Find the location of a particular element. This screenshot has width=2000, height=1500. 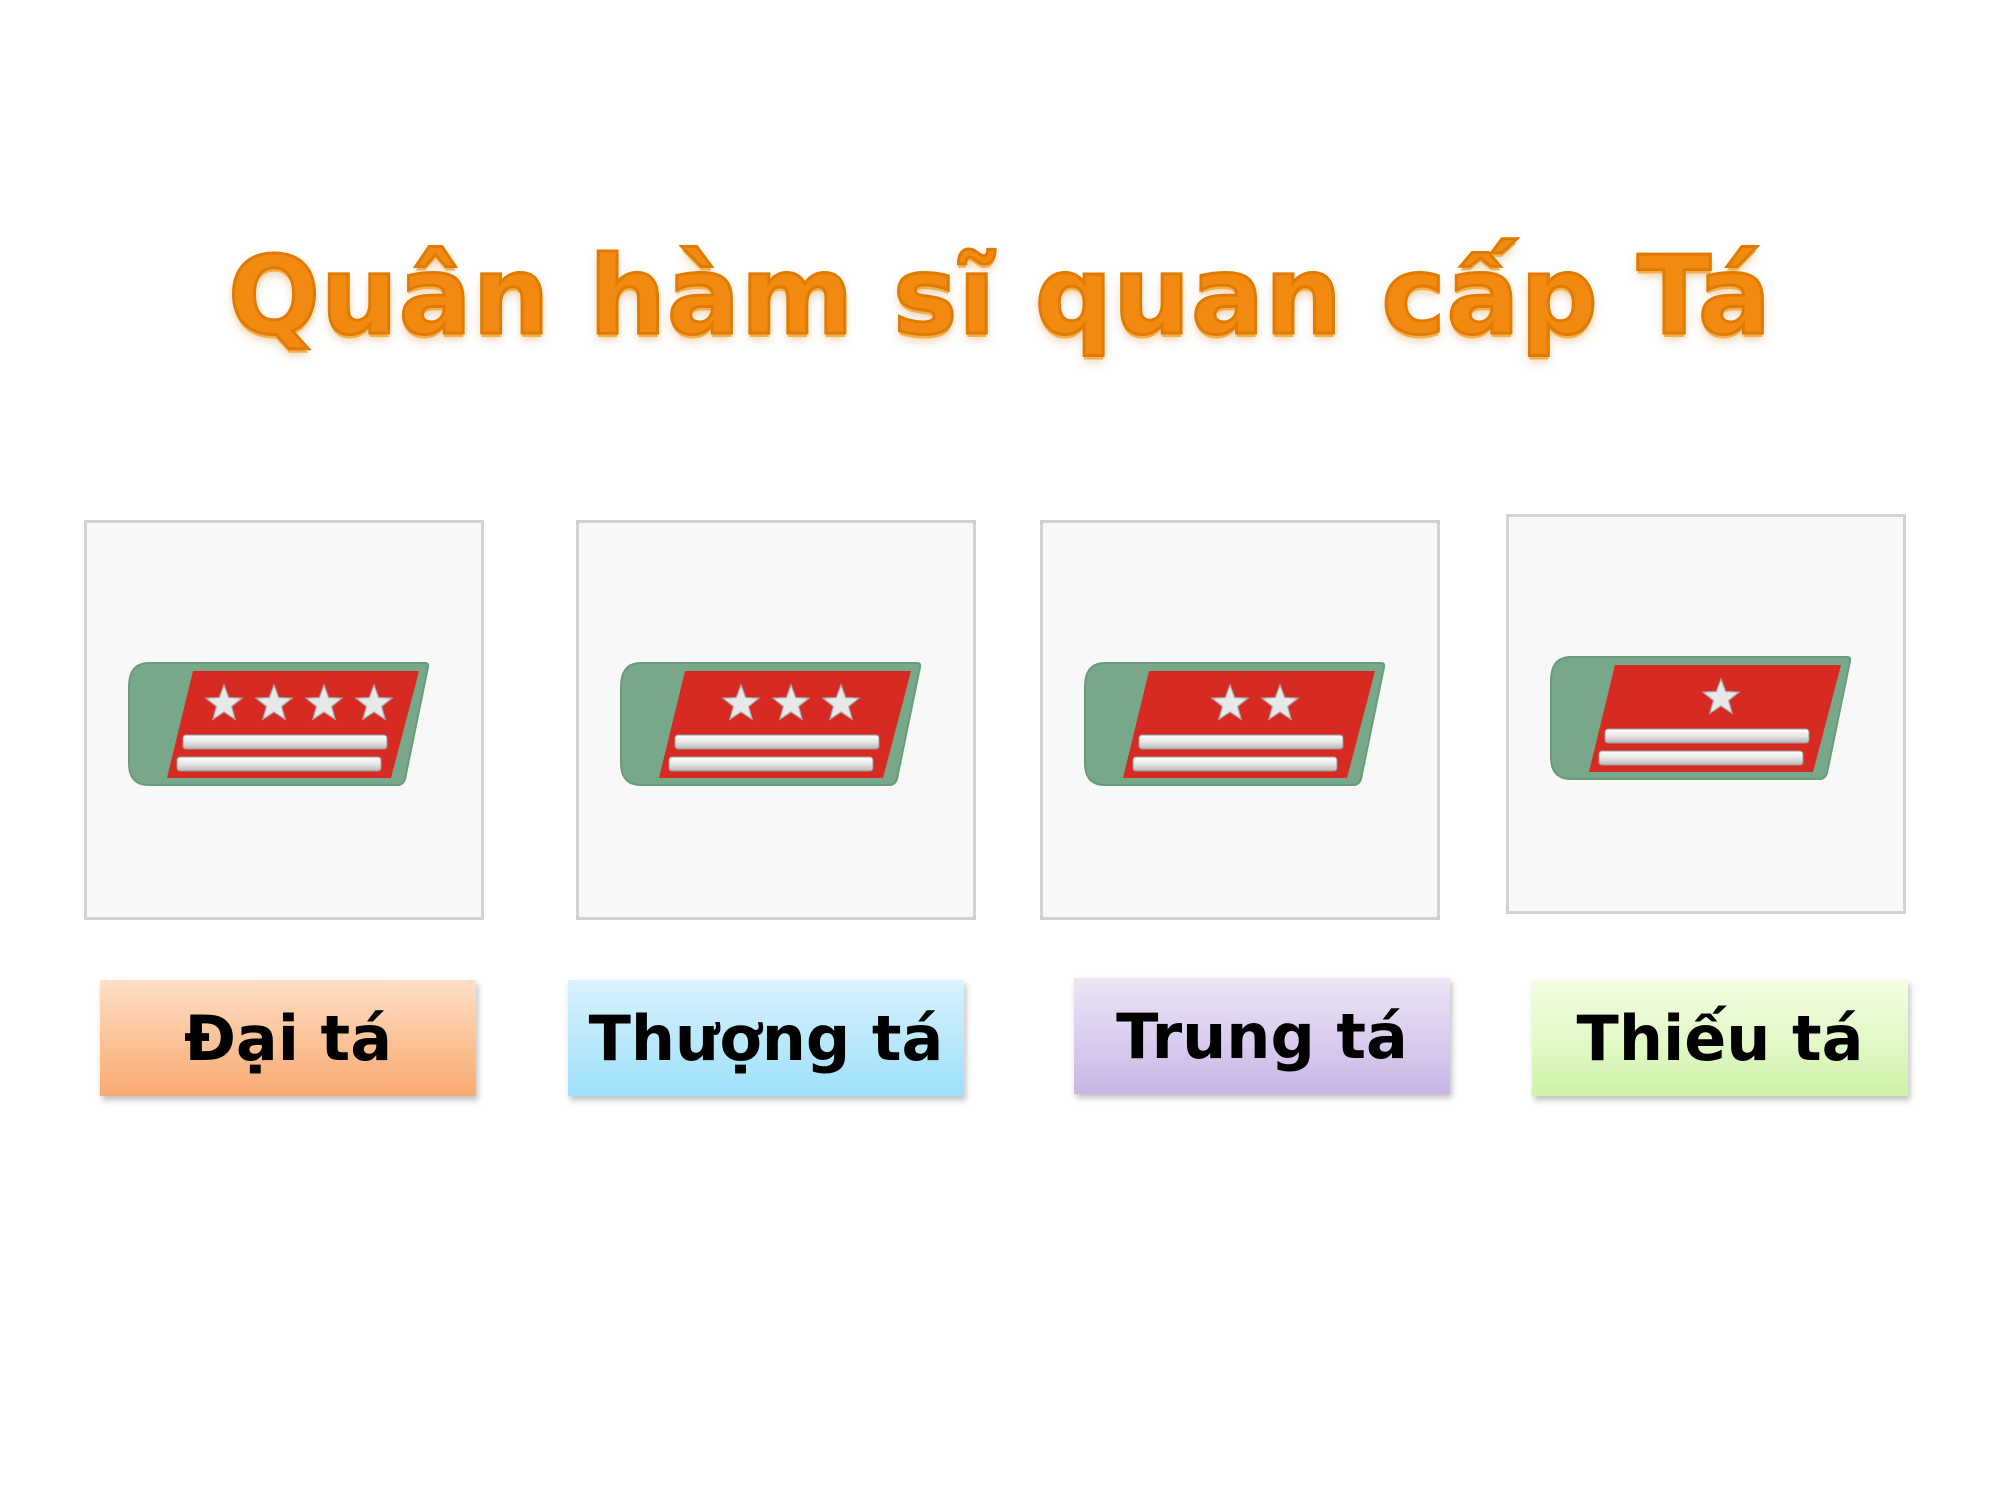

rank-label-thuong-ta: Thượng tá is located at coordinates (766, 1038).